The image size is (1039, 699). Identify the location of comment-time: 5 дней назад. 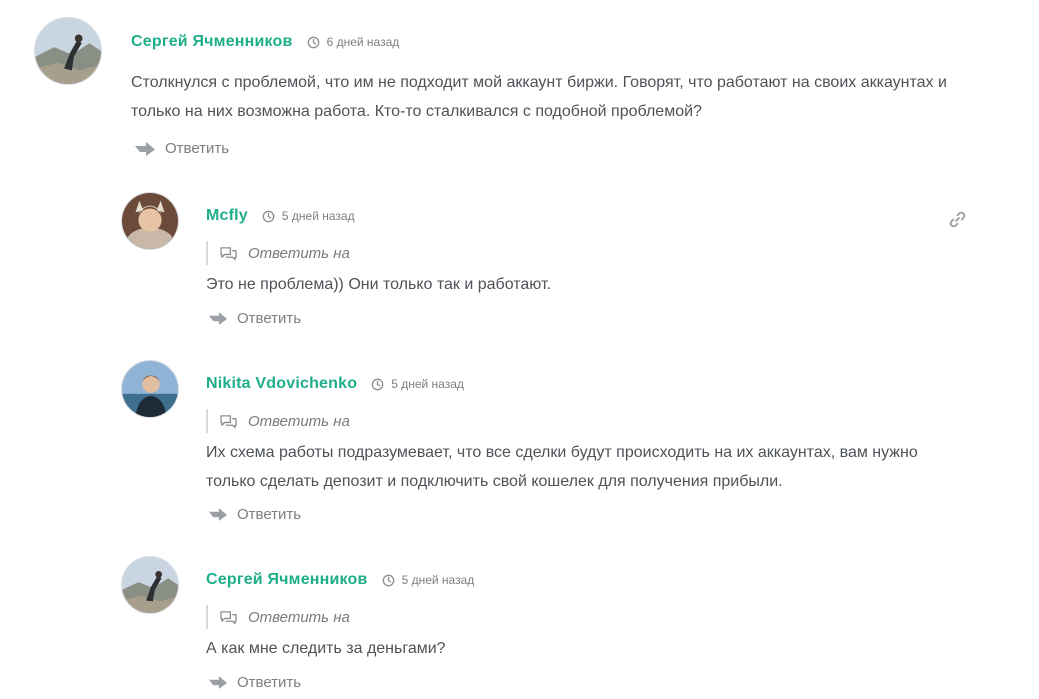
(428, 580).